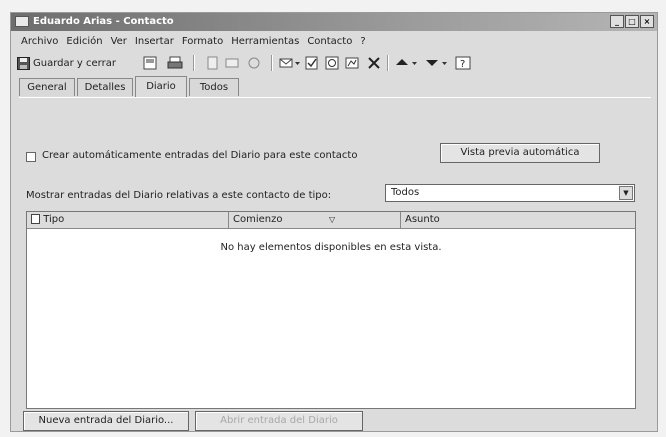 The width and height of the screenshot is (666, 437). What do you see at coordinates (265, 42) in the screenshot?
I see `menu-herramientas: Herramientas` at bounding box center [265, 42].